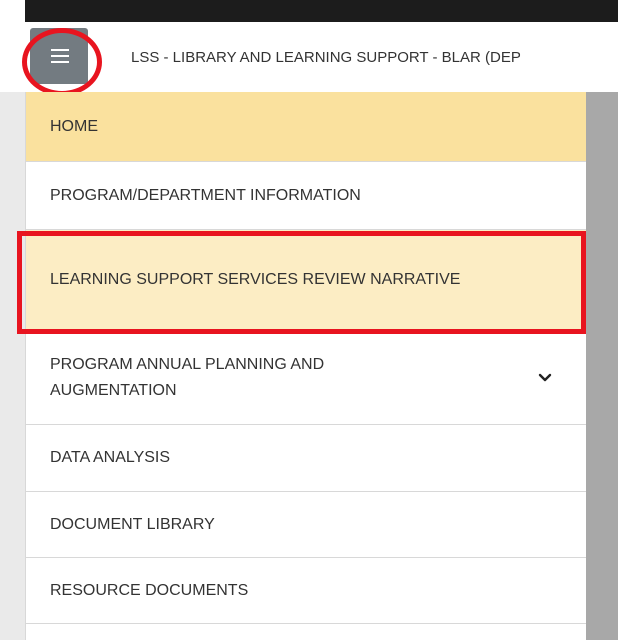  Describe the element at coordinates (602, 366) in the screenshot. I see `page-overlay` at that location.